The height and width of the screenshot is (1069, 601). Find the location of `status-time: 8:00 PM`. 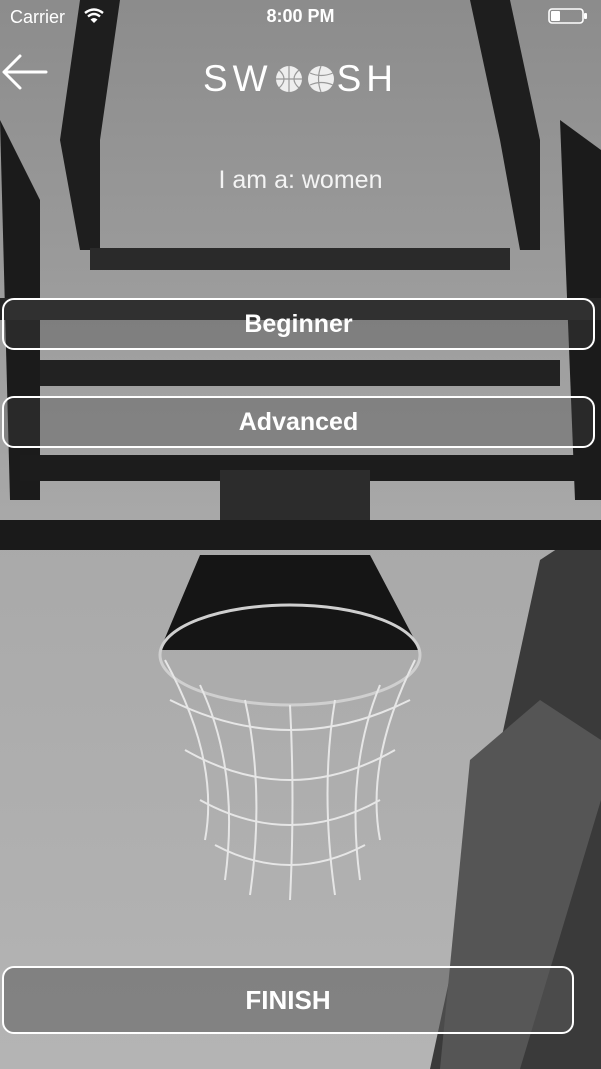

status-time: 8:00 PM is located at coordinates (300, 16).